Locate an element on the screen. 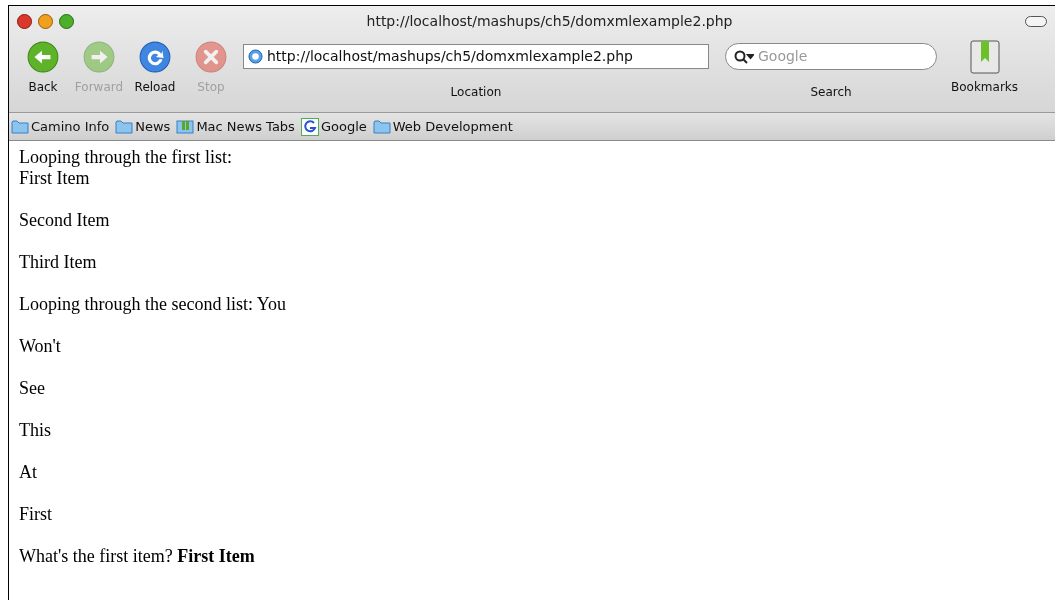  page-text: Looping through the second list: You is located at coordinates (153, 304).